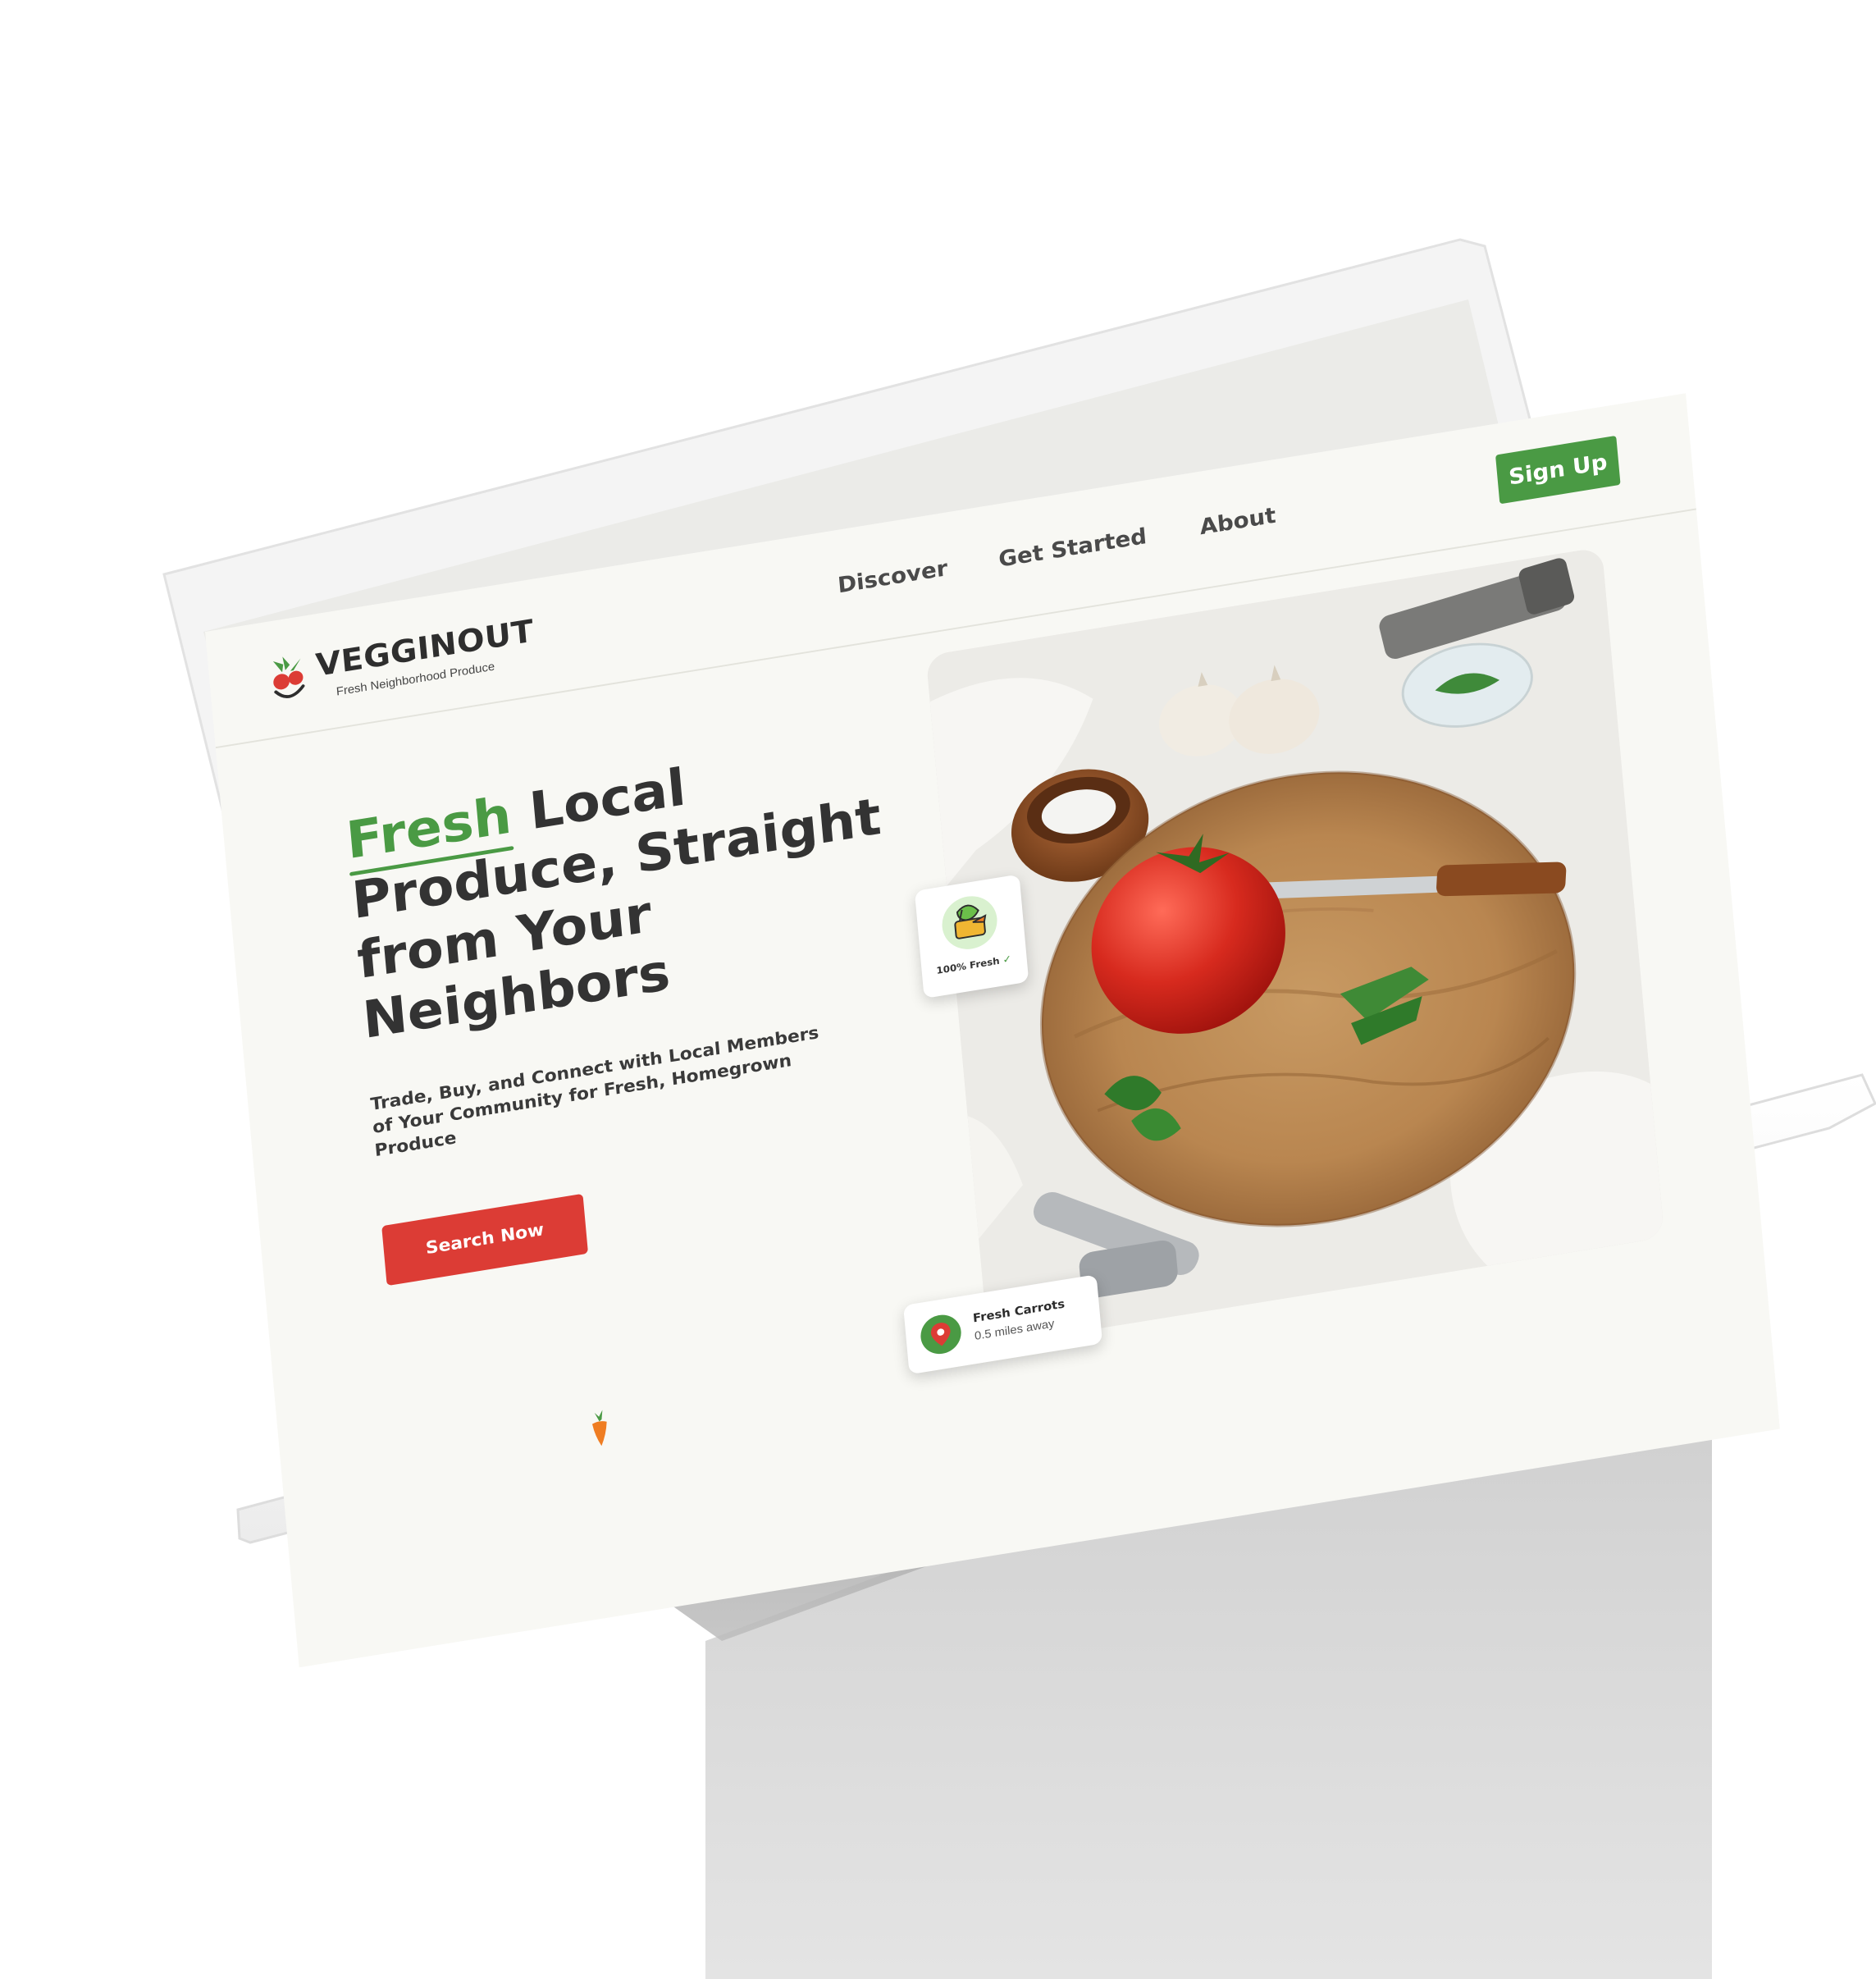  What do you see at coordinates (288, 677) in the screenshot?
I see `radish-logo-icon` at bounding box center [288, 677].